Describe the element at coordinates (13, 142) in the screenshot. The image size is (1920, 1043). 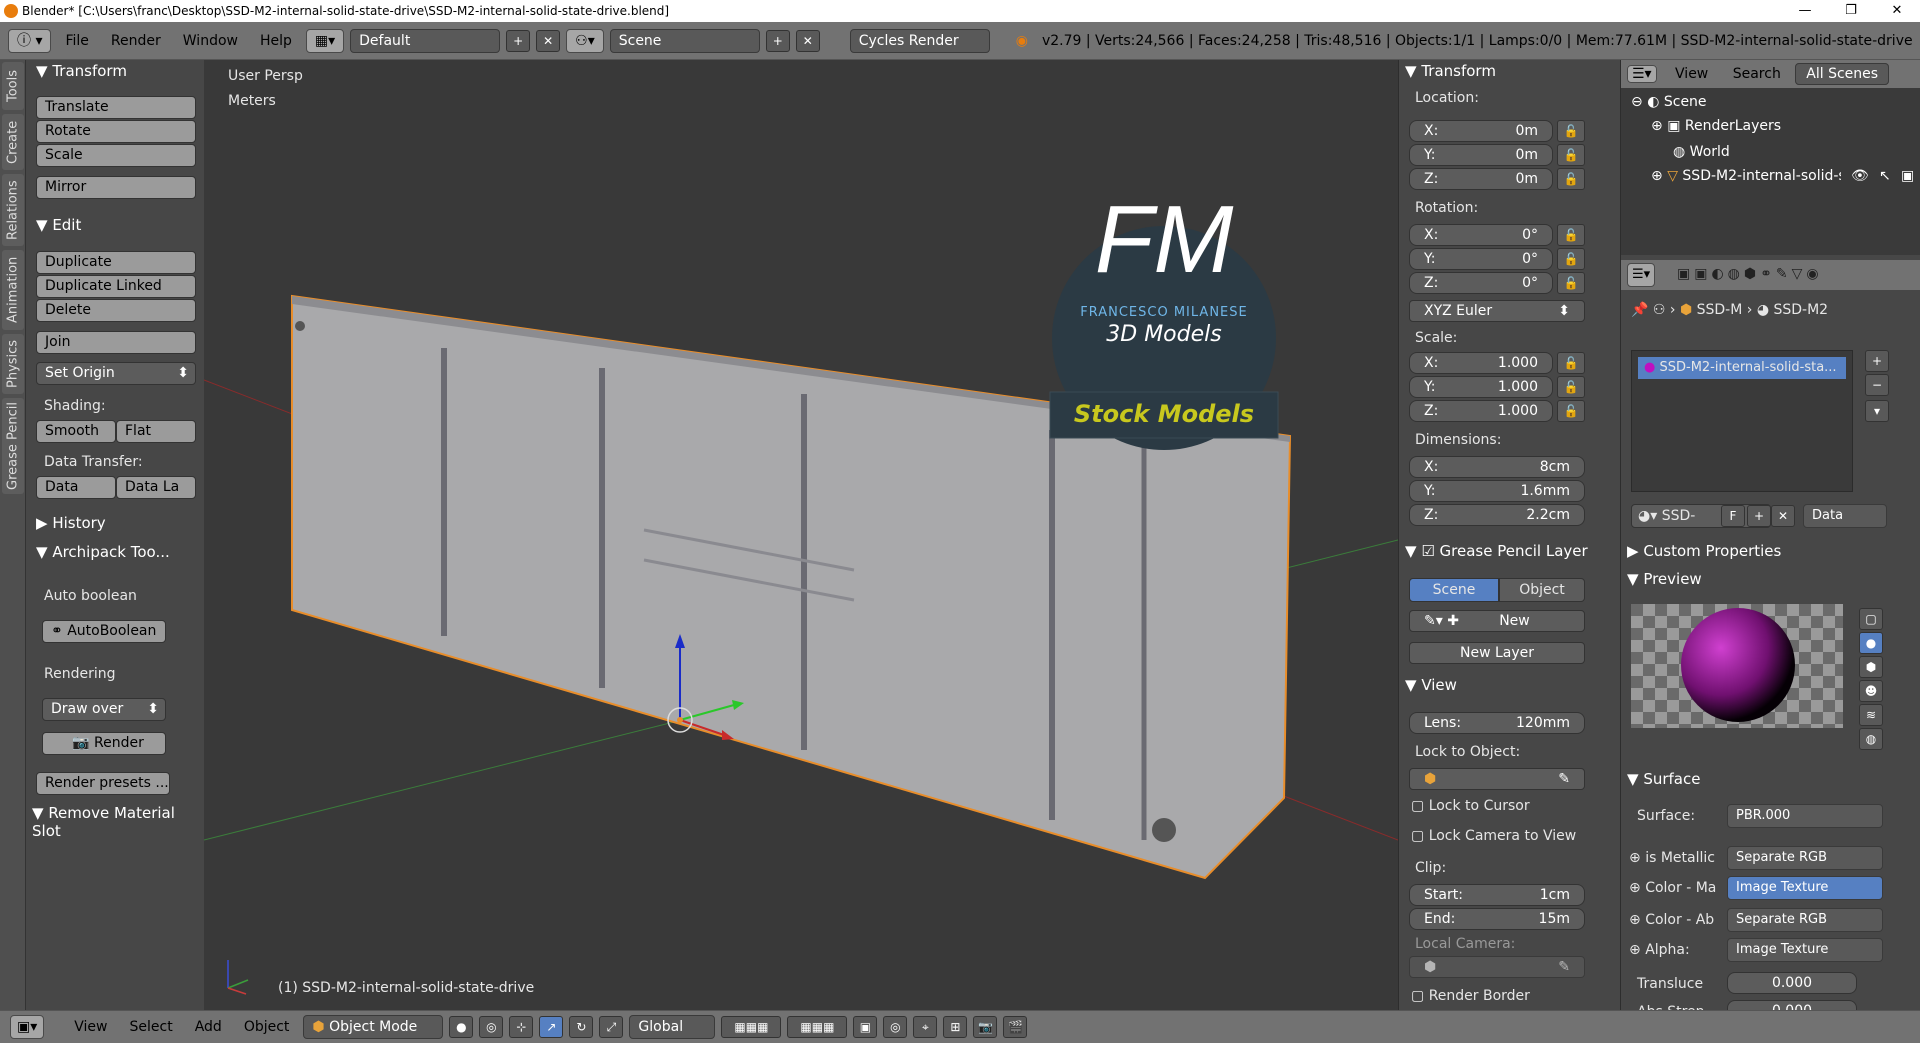
I see `tab-create: Create` at that location.